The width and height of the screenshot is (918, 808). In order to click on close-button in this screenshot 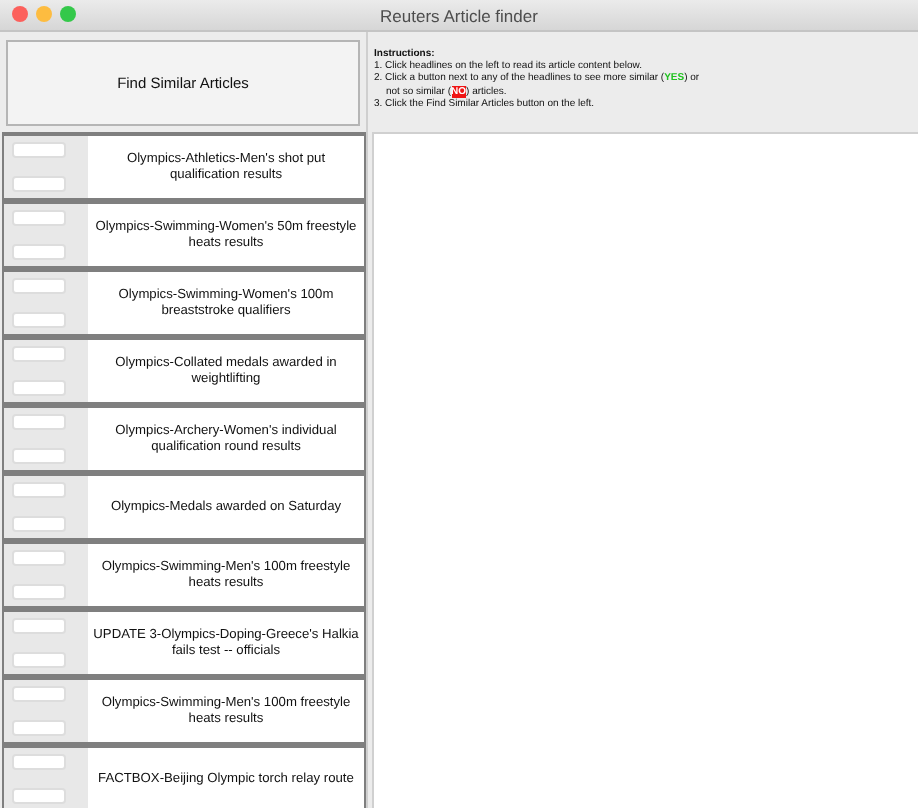, I will do `click(20, 14)`.